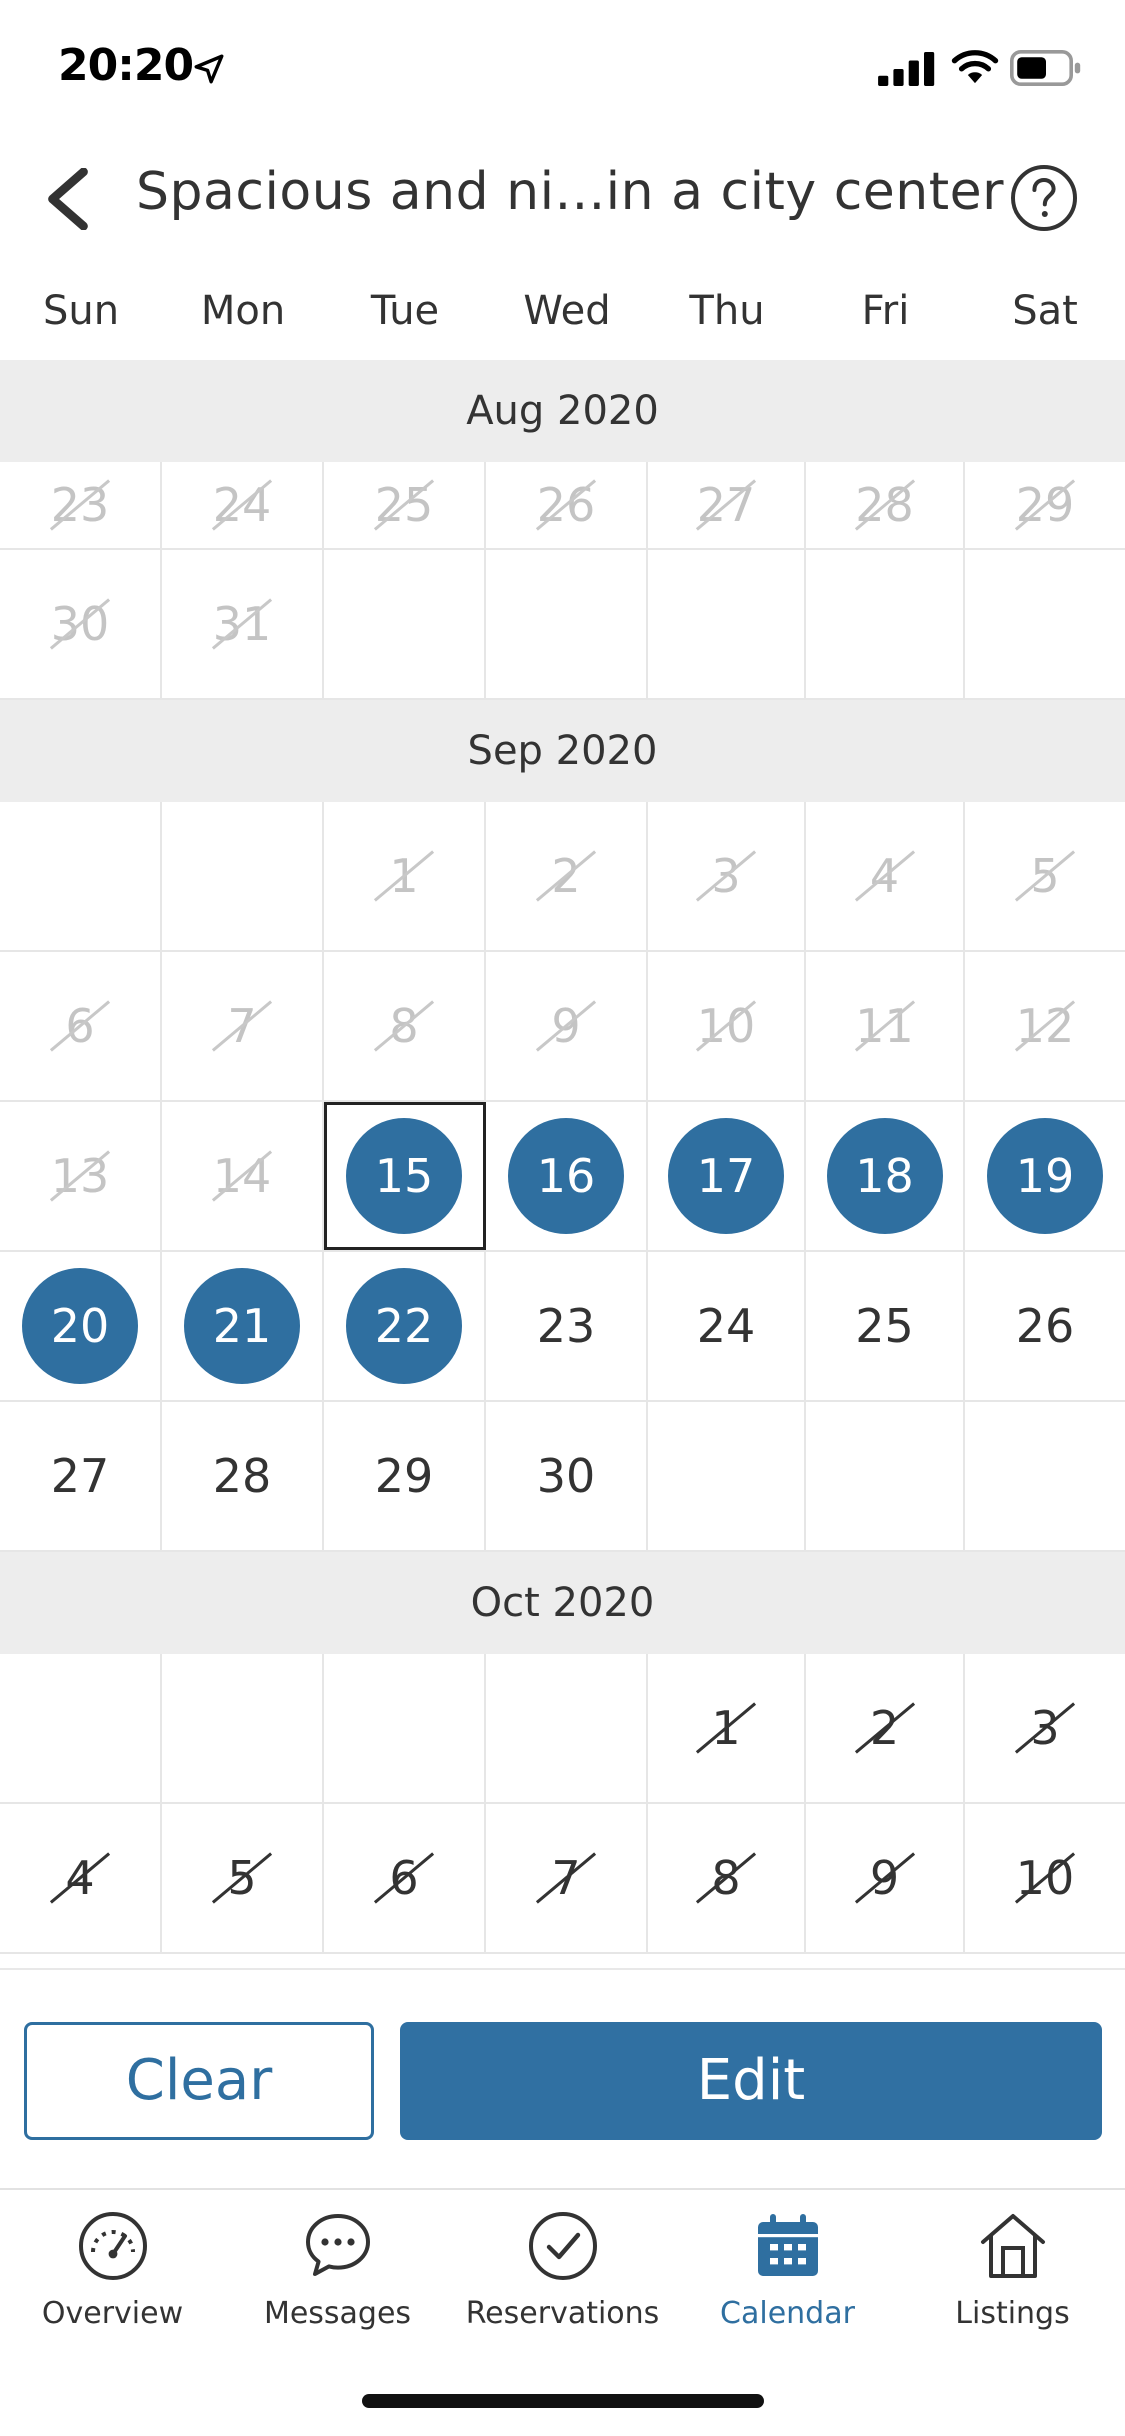  I want to click on day-cell: 13, so click(81, 1176).